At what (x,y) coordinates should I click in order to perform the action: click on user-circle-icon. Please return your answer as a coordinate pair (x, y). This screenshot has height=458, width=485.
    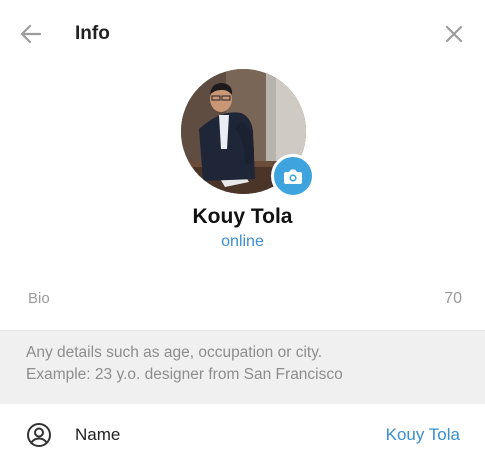
    Looking at the image, I should click on (39, 435).